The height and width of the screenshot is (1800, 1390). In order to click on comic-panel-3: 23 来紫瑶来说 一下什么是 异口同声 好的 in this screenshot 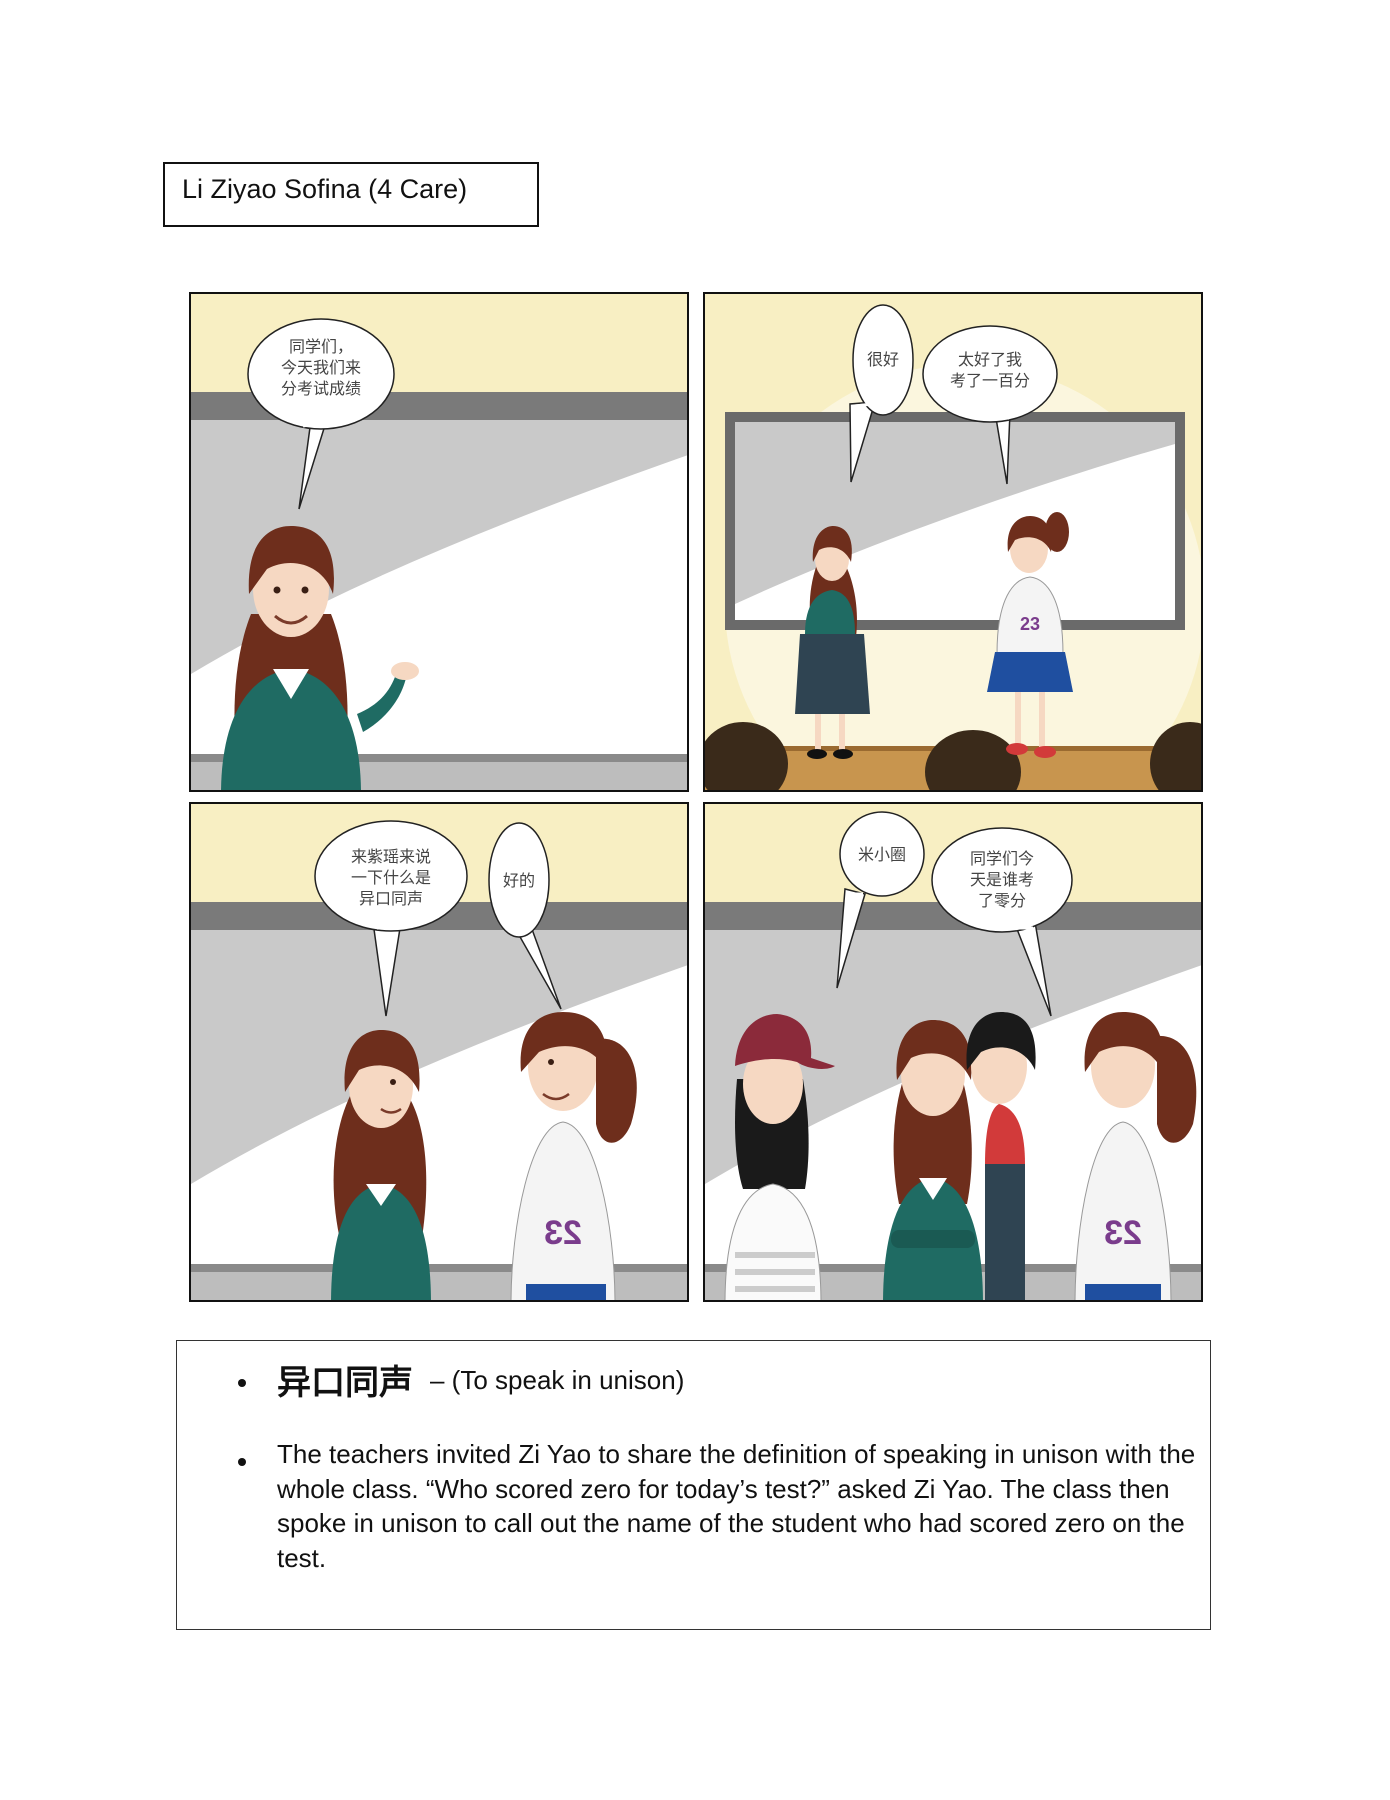, I will do `click(439, 1052)`.